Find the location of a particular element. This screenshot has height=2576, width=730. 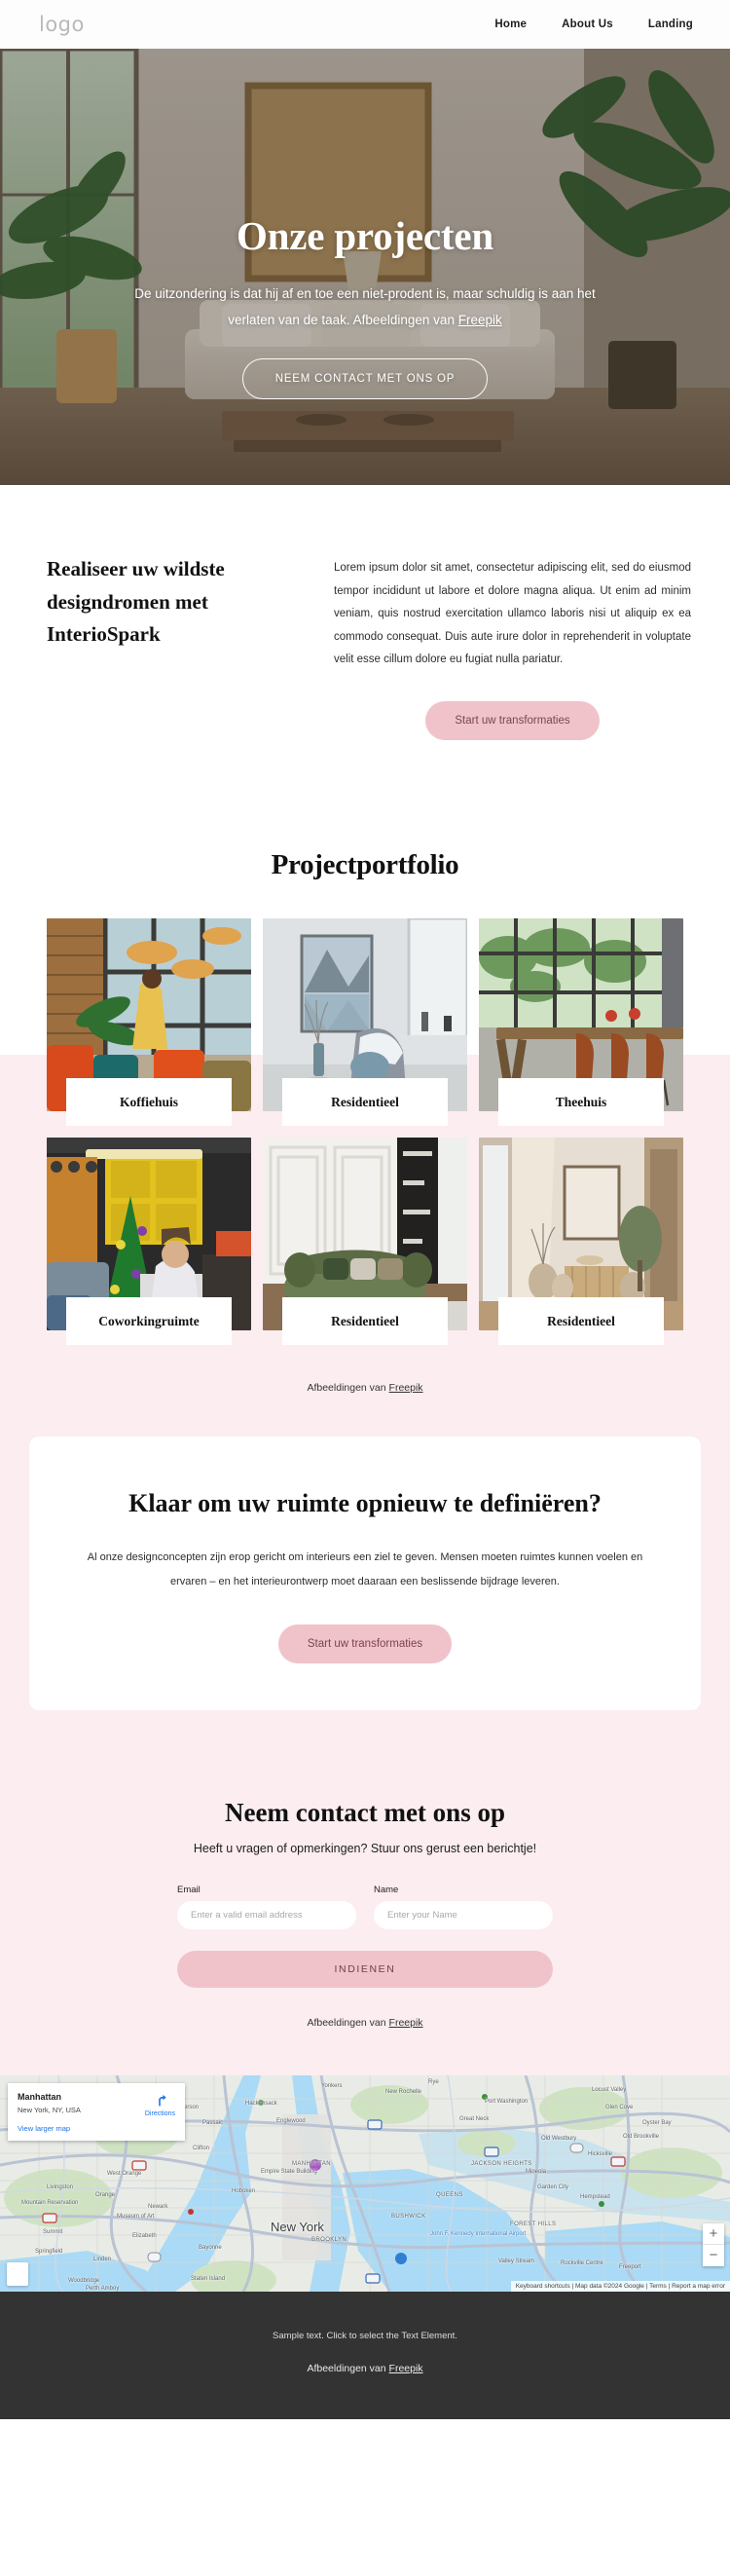

site-logo: logo is located at coordinates (62, 24).